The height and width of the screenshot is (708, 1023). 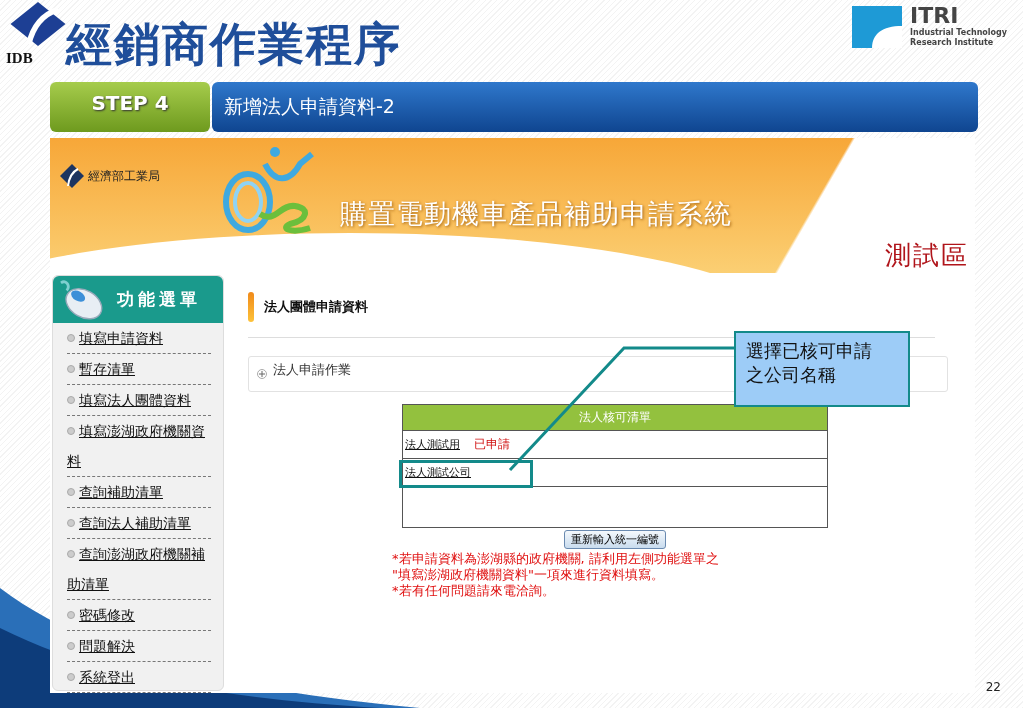 What do you see at coordinates (556, 559) in the screenshot?
I see `note-text: *若申請資料為澎湖縣的政府機關, 請利用左側功能選單之` at bounding box center [556, 559].